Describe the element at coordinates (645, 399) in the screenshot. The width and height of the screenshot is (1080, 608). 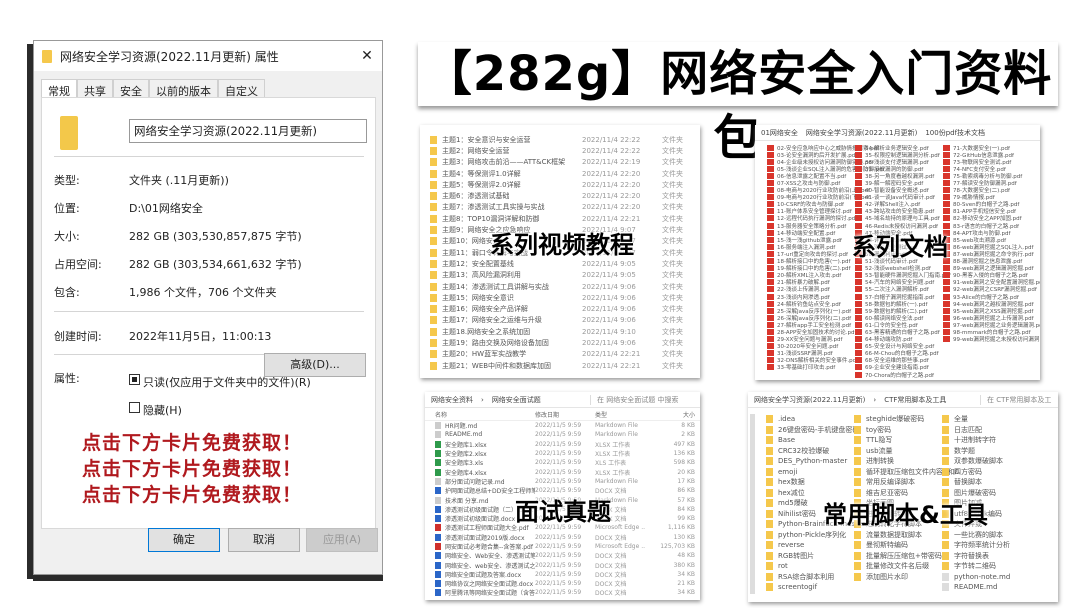
I see `search-input: 在 网络安全面试题 中搜索` at that location.